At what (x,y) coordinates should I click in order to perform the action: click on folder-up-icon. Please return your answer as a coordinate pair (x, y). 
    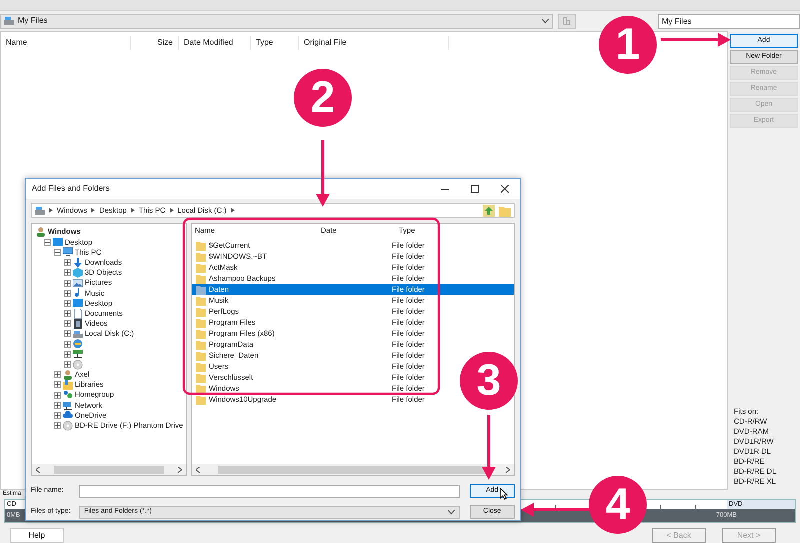
    Looking at the image, I should click on (567, 21).